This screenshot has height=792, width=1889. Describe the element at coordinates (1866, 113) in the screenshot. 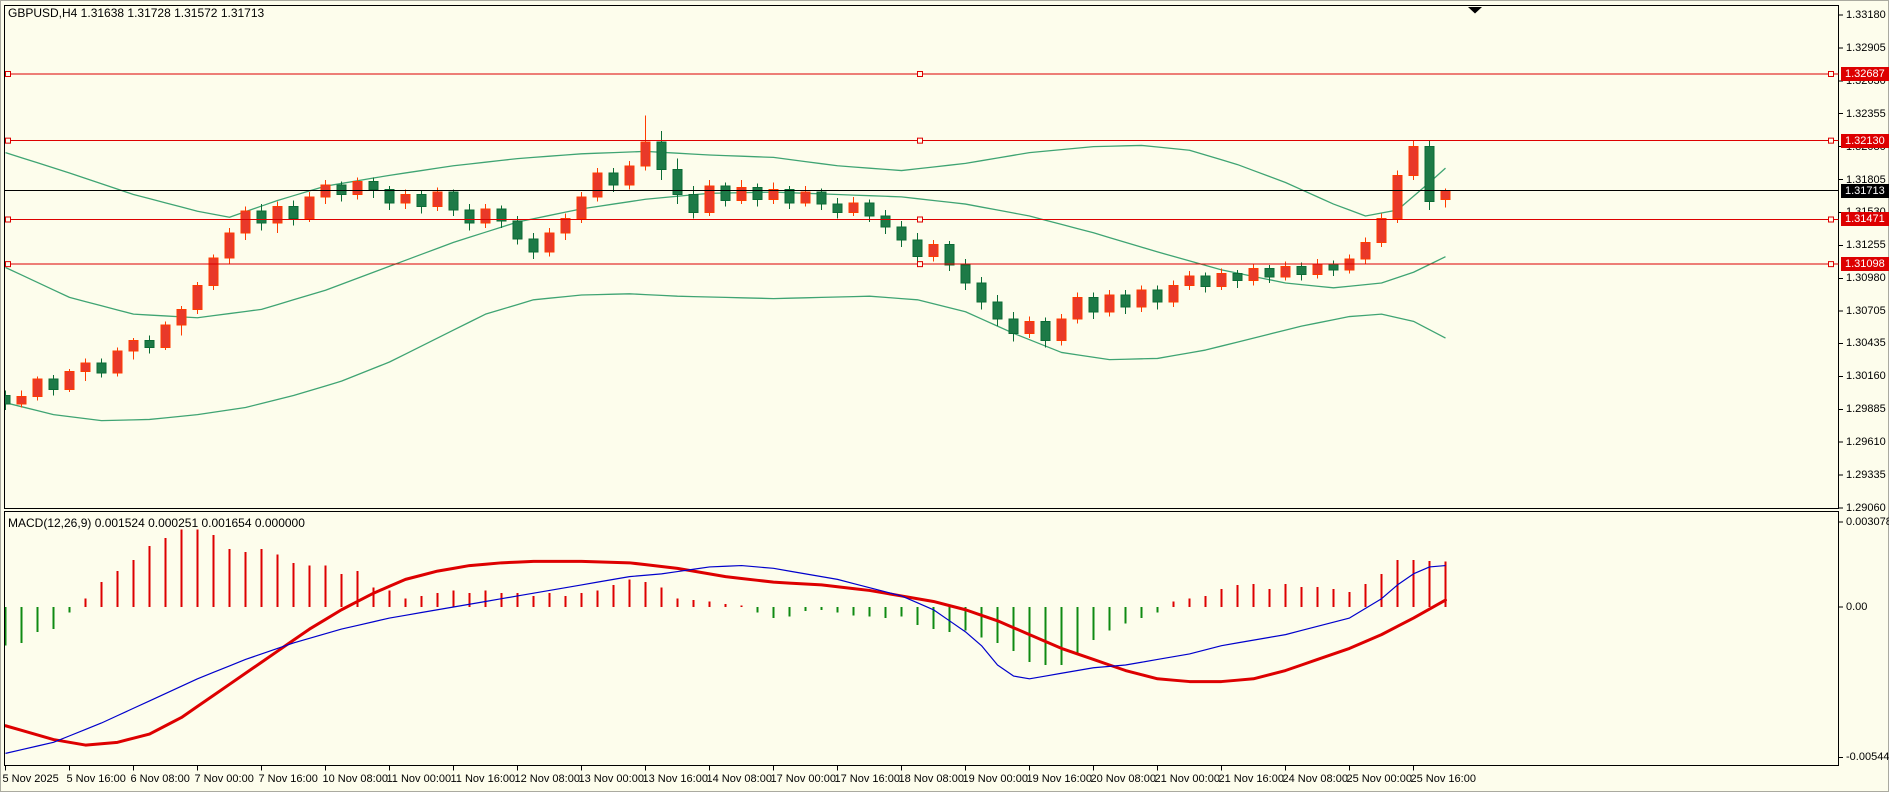

I see `price-axis-tick-label: 1.32355` at that location.